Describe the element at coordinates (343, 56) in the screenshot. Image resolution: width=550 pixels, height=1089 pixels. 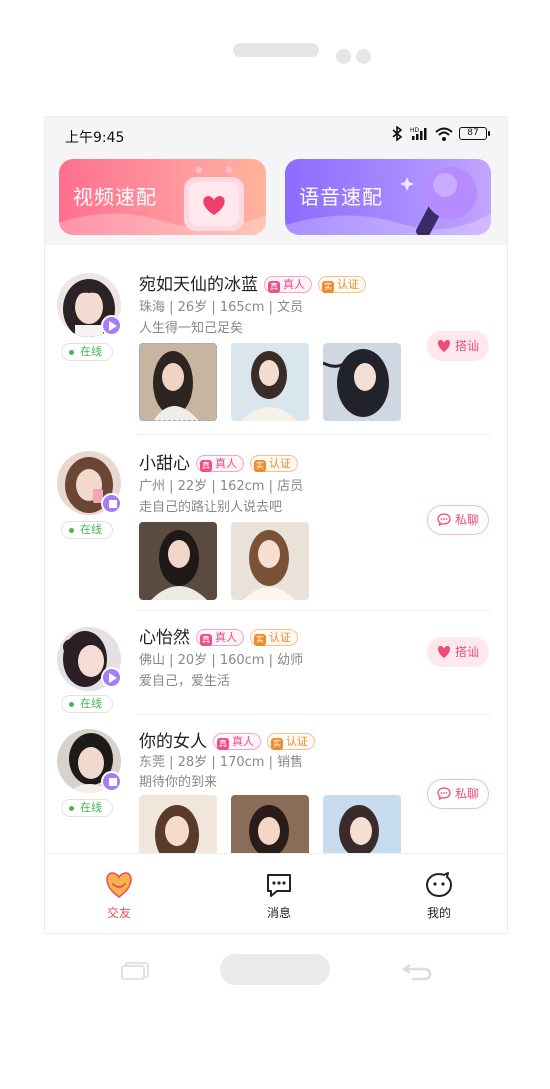
I see `phone-camera` at that location.